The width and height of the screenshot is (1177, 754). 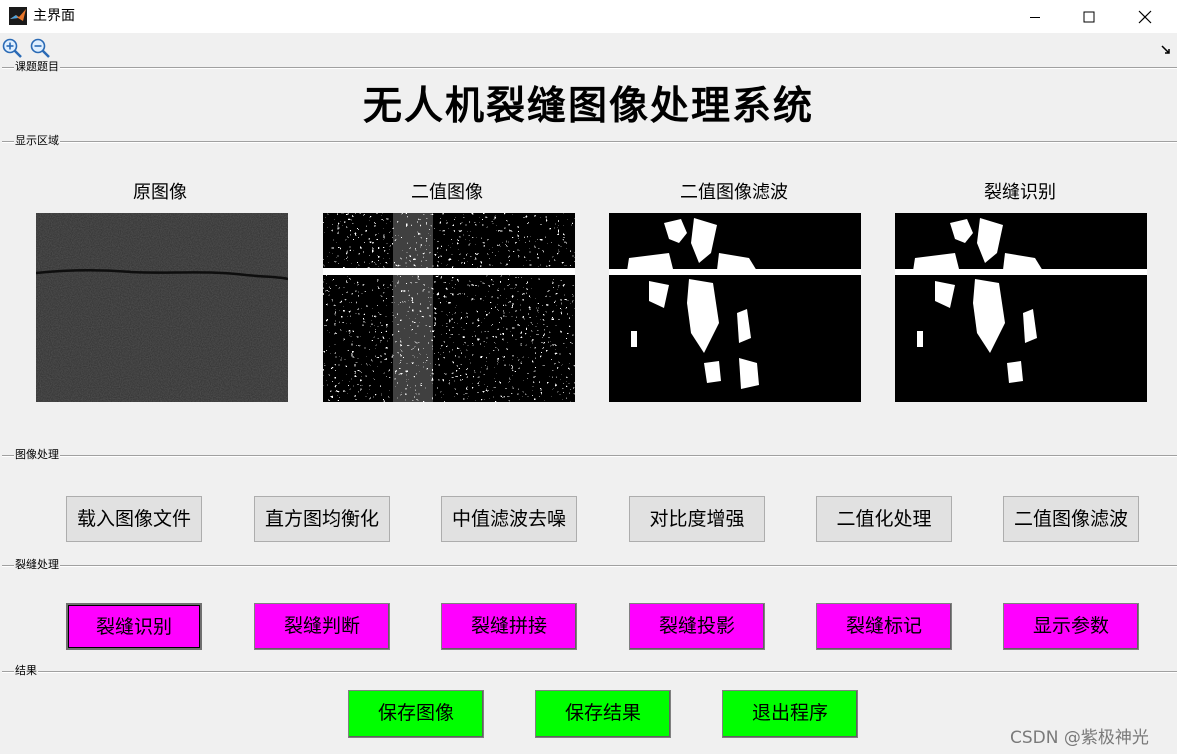 I want to click on watermark: CSDN @紫极神光, so click(x=1079, y=738).